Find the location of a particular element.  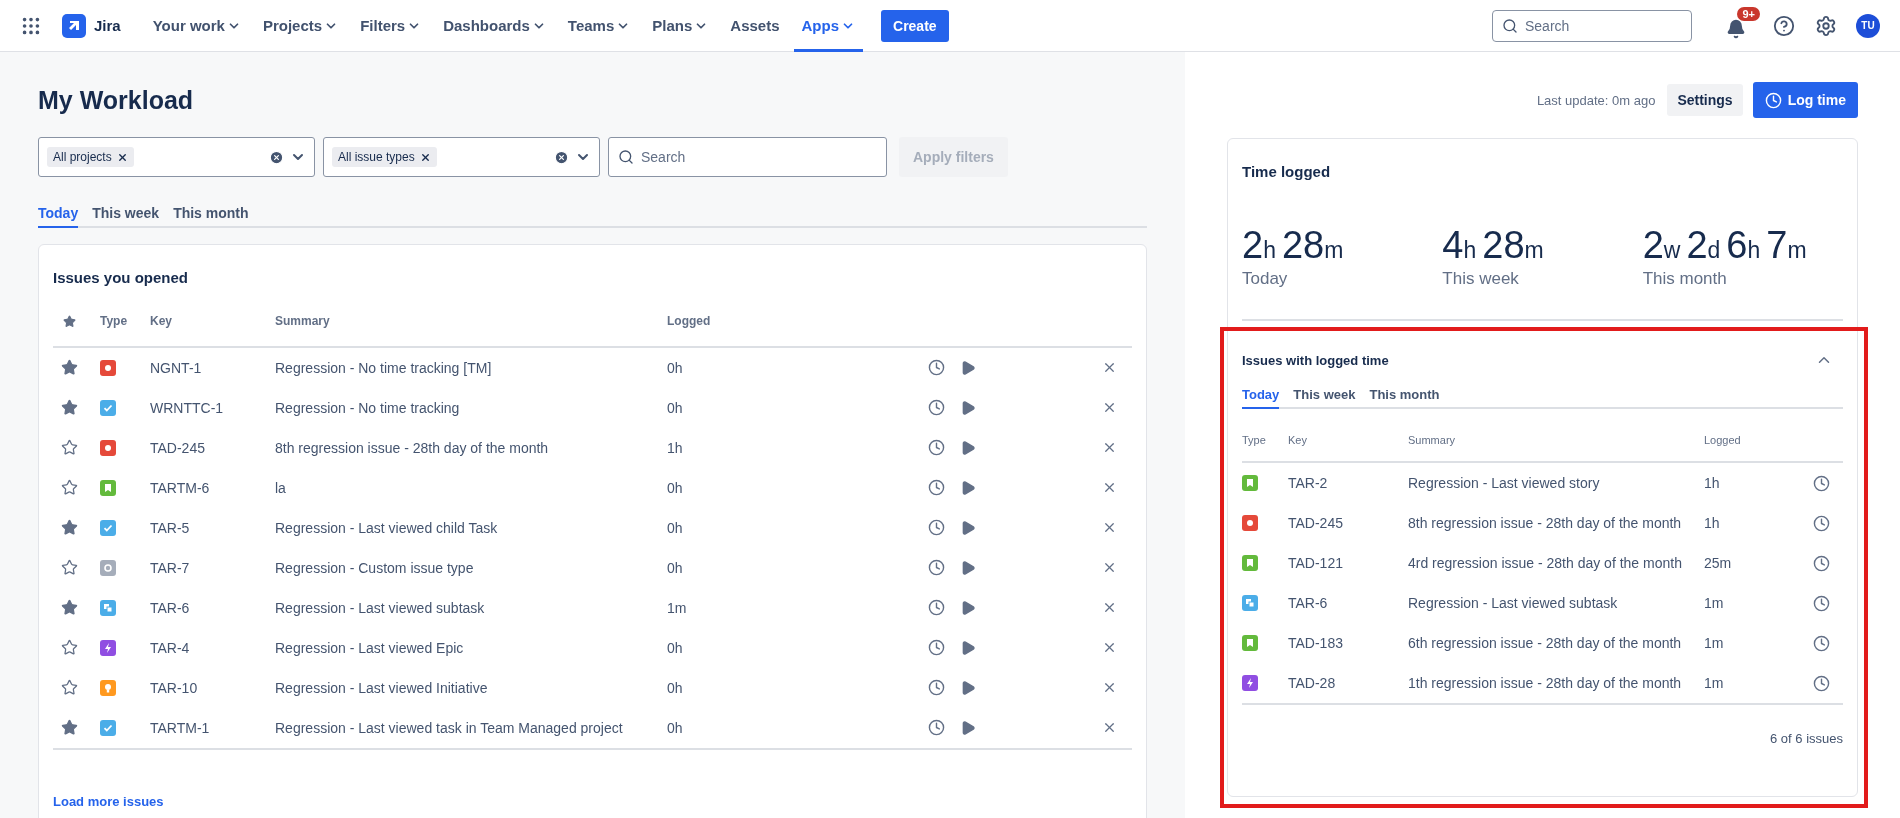

issue-summary: Regression - Last viewed story is located at coordinates (1504, 483).